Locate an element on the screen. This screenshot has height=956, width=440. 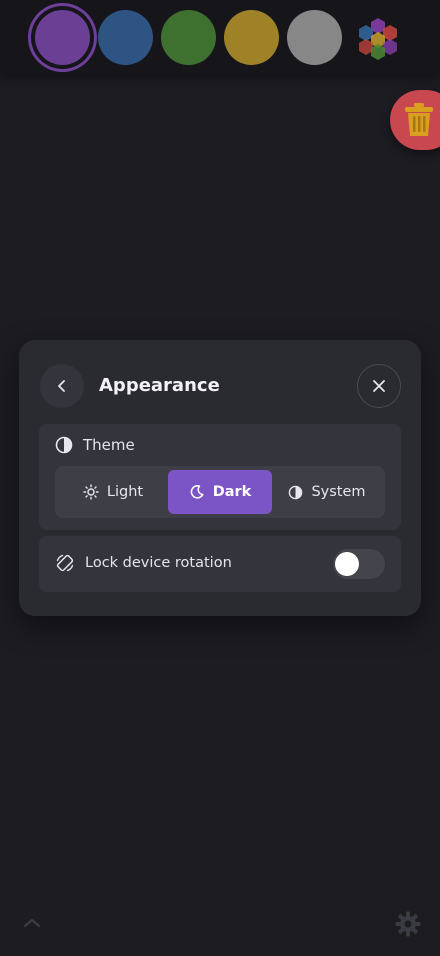
close-button is located at coordinates (379, 386).